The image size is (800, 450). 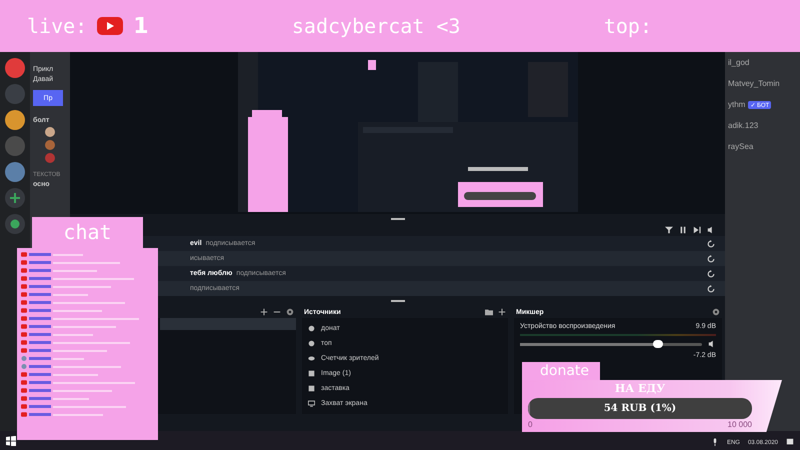 What do you see at coordinates (739, 62) in the screenshot?
I see `member-name: il_god` at bounding box center [739, 62].